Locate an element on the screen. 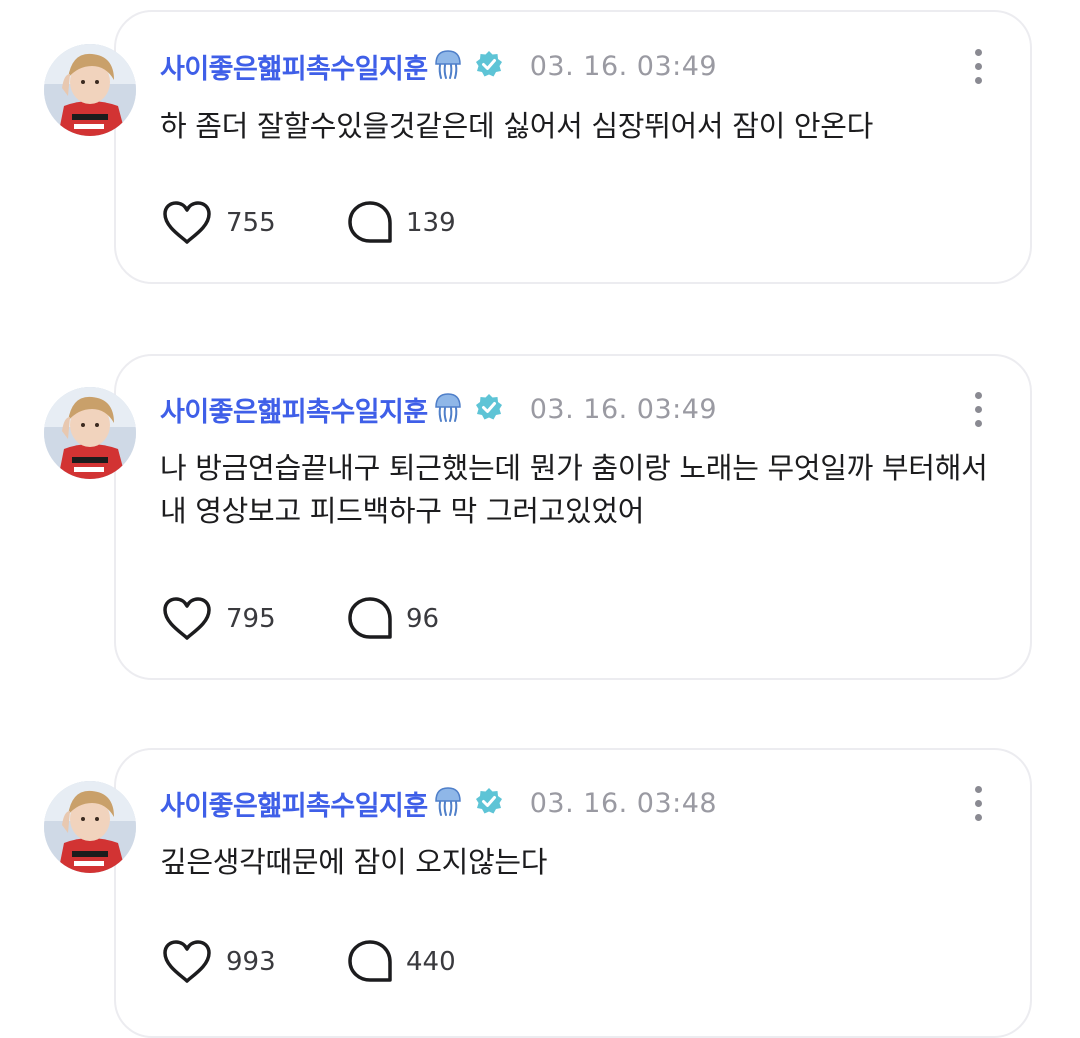 Image resolution: width=1080 pixels, height=1038 pixels. timestamp: 03. 16. 03:48 is located at coordinates (623, 803).